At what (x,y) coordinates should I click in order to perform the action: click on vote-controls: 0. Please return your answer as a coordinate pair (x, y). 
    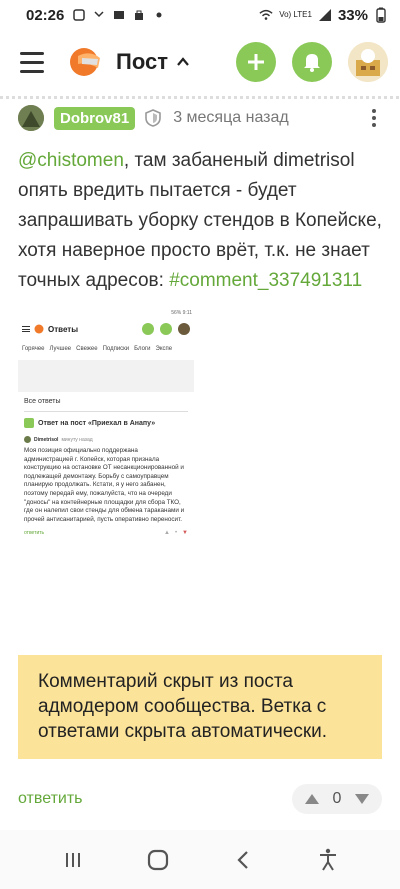
    Looking at the image, I should click on (337, 799).